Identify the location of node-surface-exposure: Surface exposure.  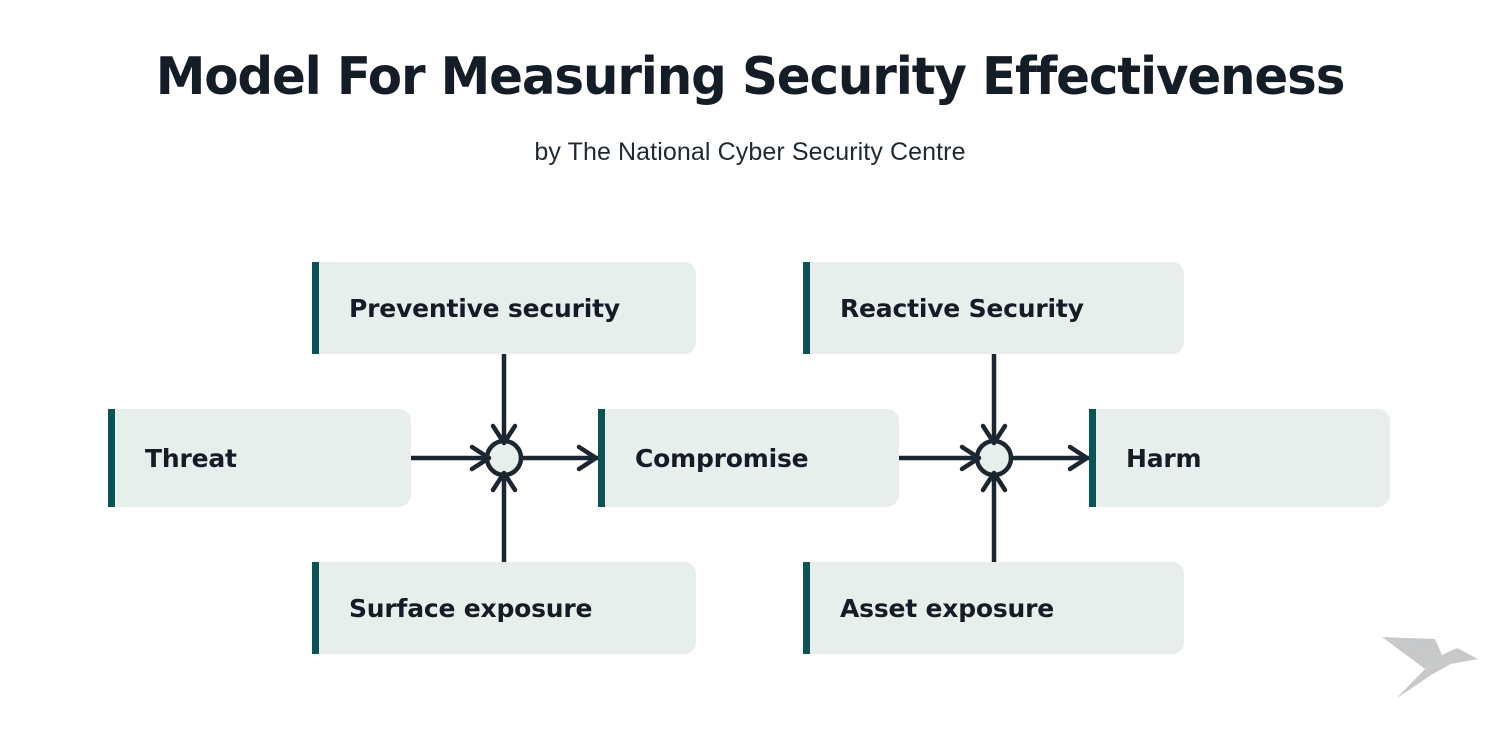
(504, 608).